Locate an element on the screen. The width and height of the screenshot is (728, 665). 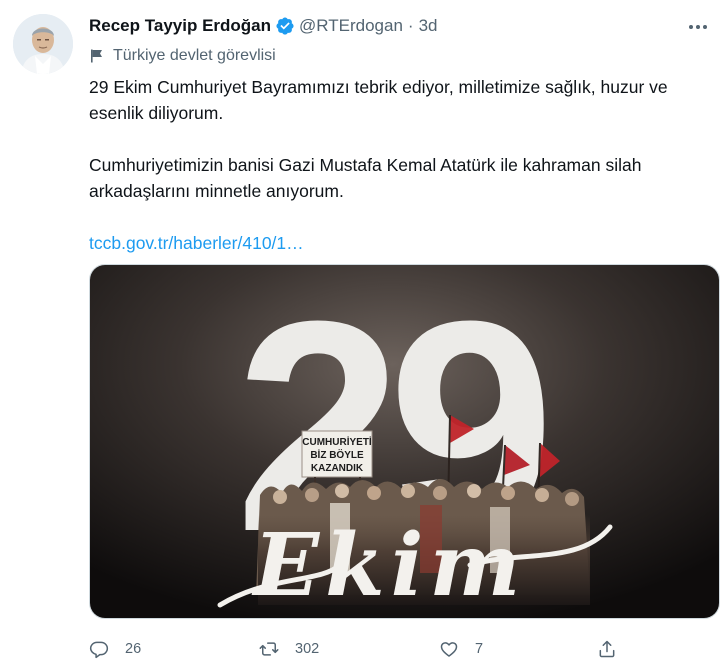
retweet-button: 302 is located at coordinates (289, 649).